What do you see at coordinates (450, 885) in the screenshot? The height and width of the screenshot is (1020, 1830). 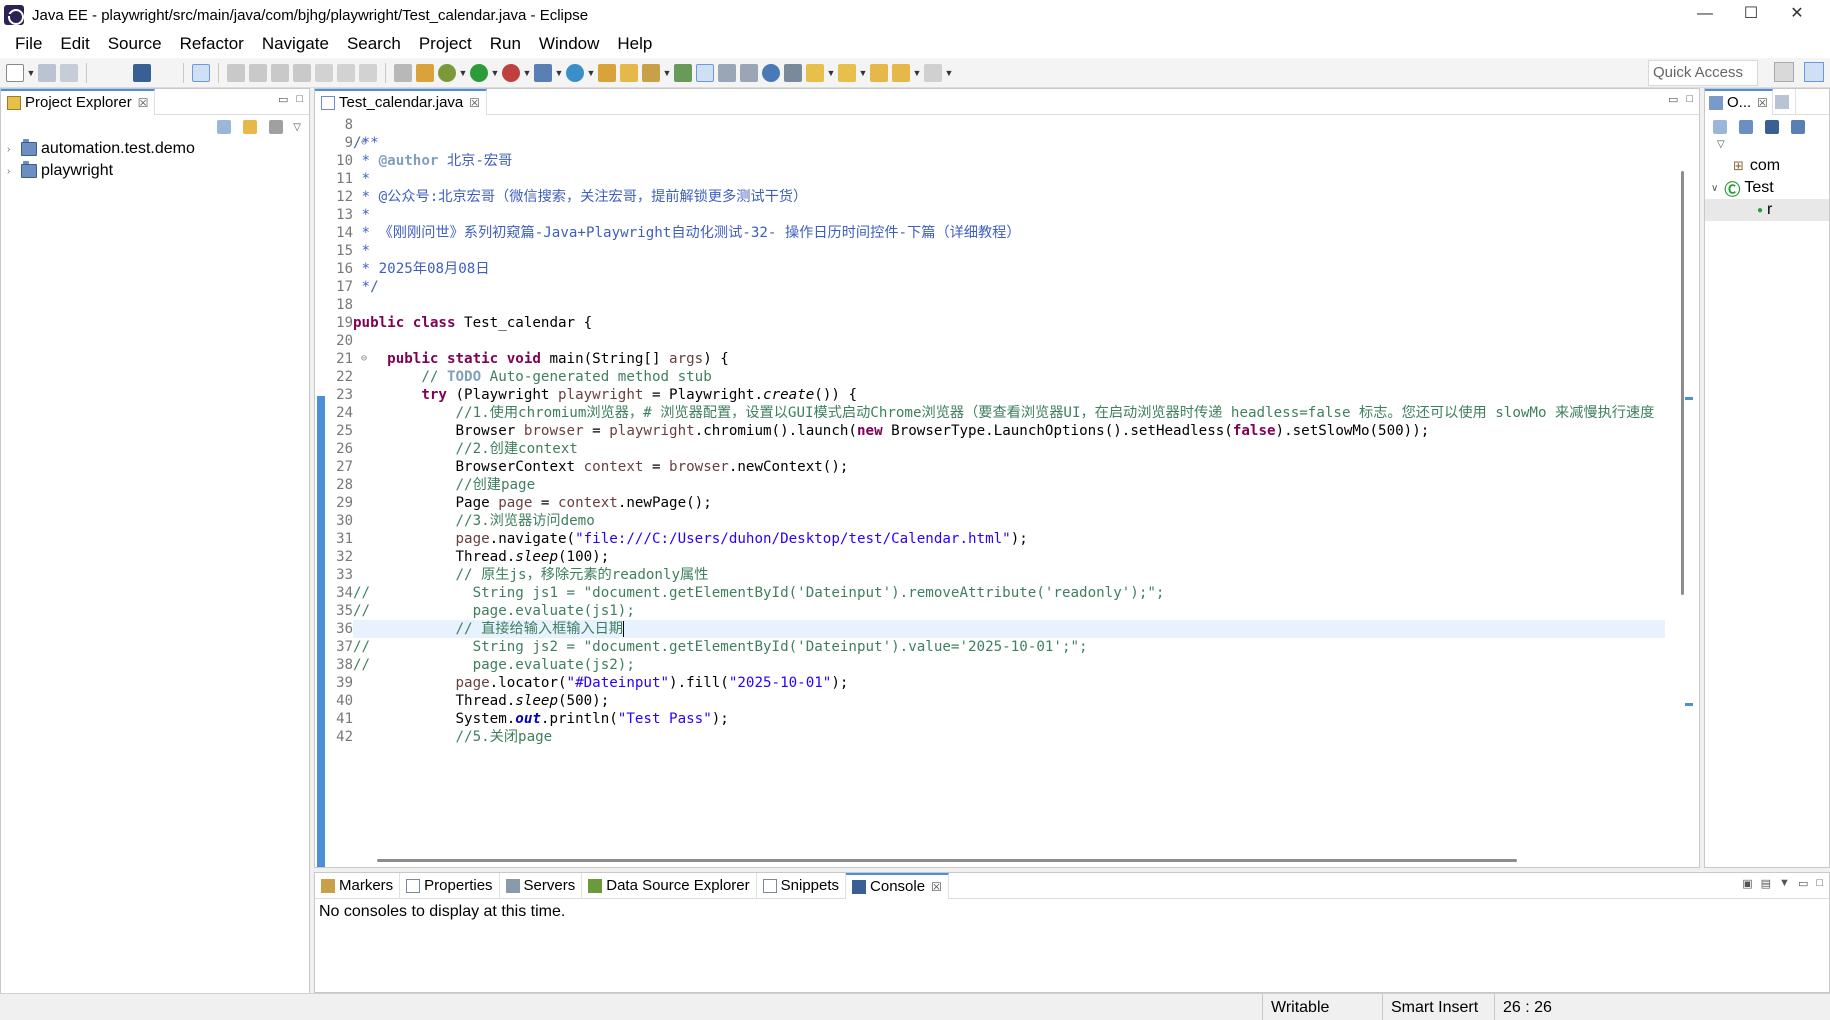 I see `tab-properties: Properties` at bounding box center [450, 885].